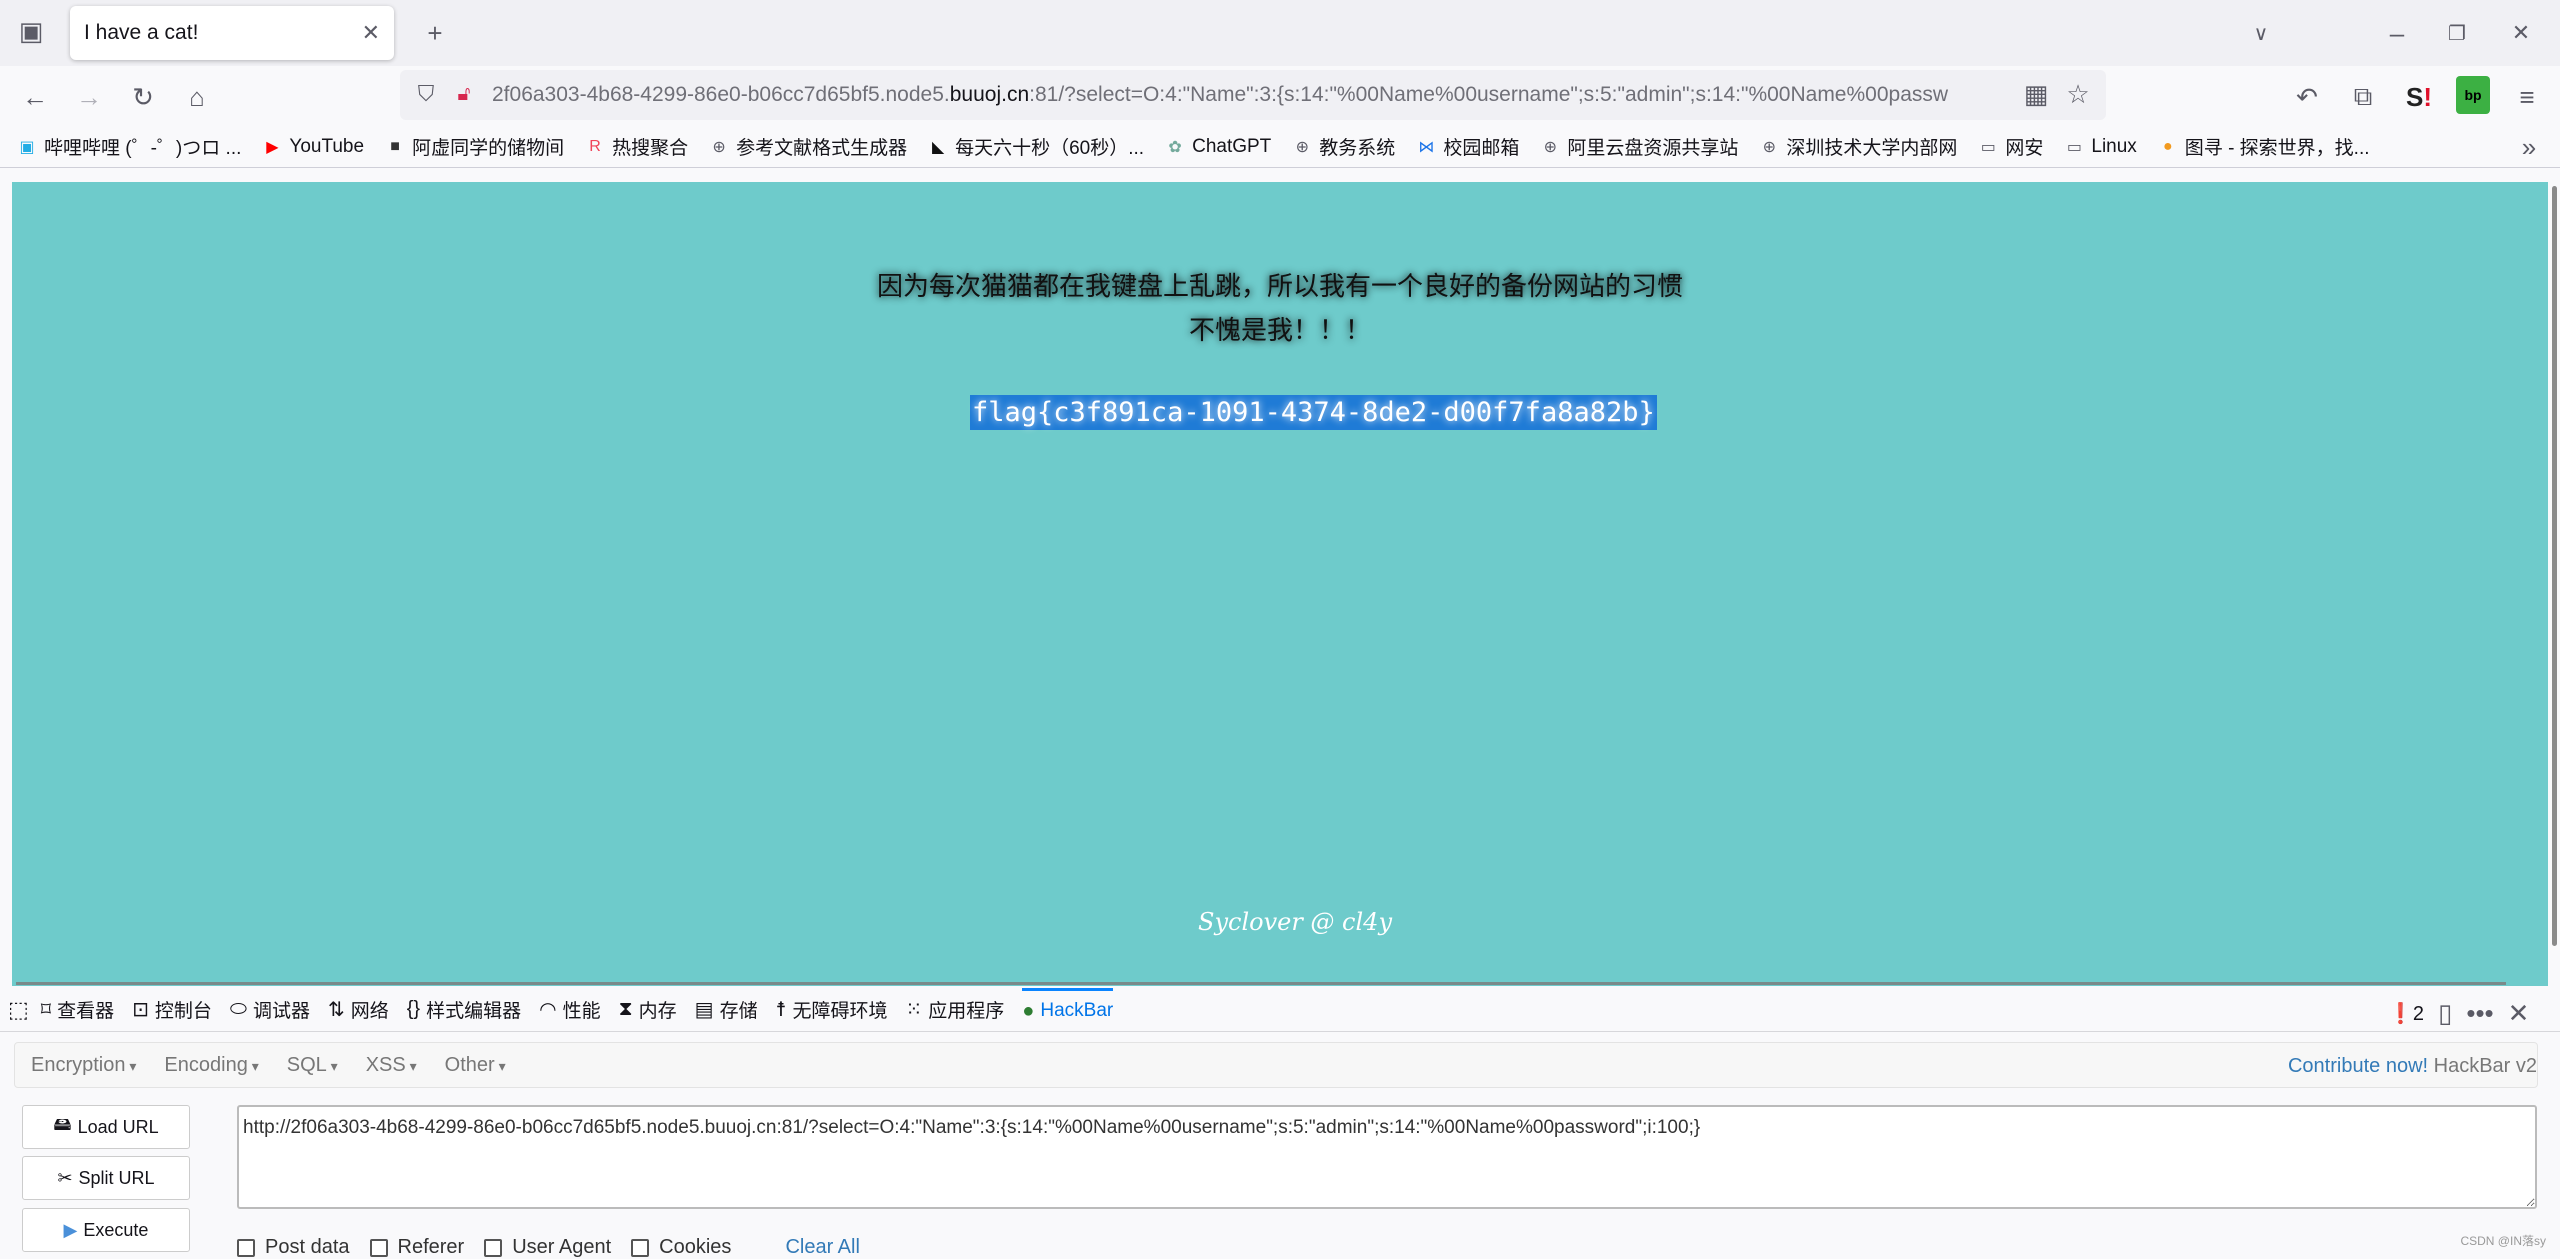 This screenshot has height=1259, width=2560. What do you see at coordinates (143, 97) in the screenshot?
I see `reload-icon: ↻` at bounding box center [143, 97].